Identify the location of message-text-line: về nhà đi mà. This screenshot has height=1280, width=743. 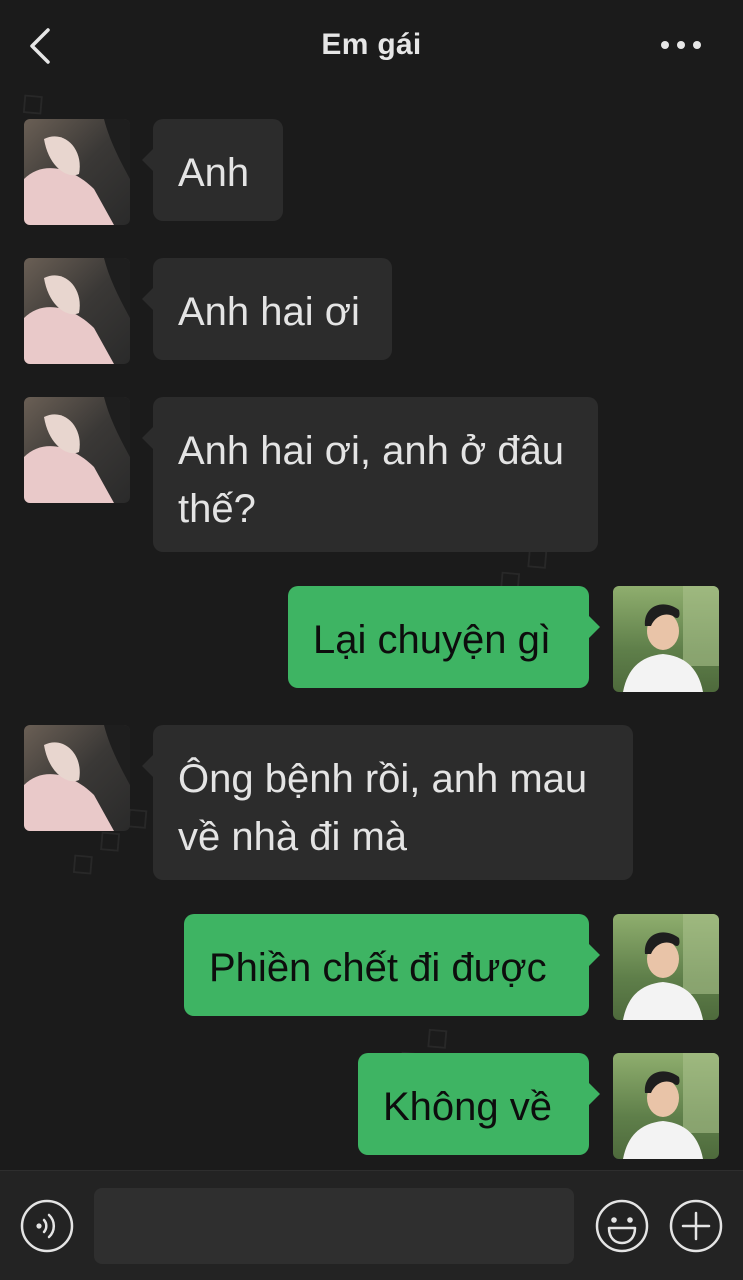
(293, 837).